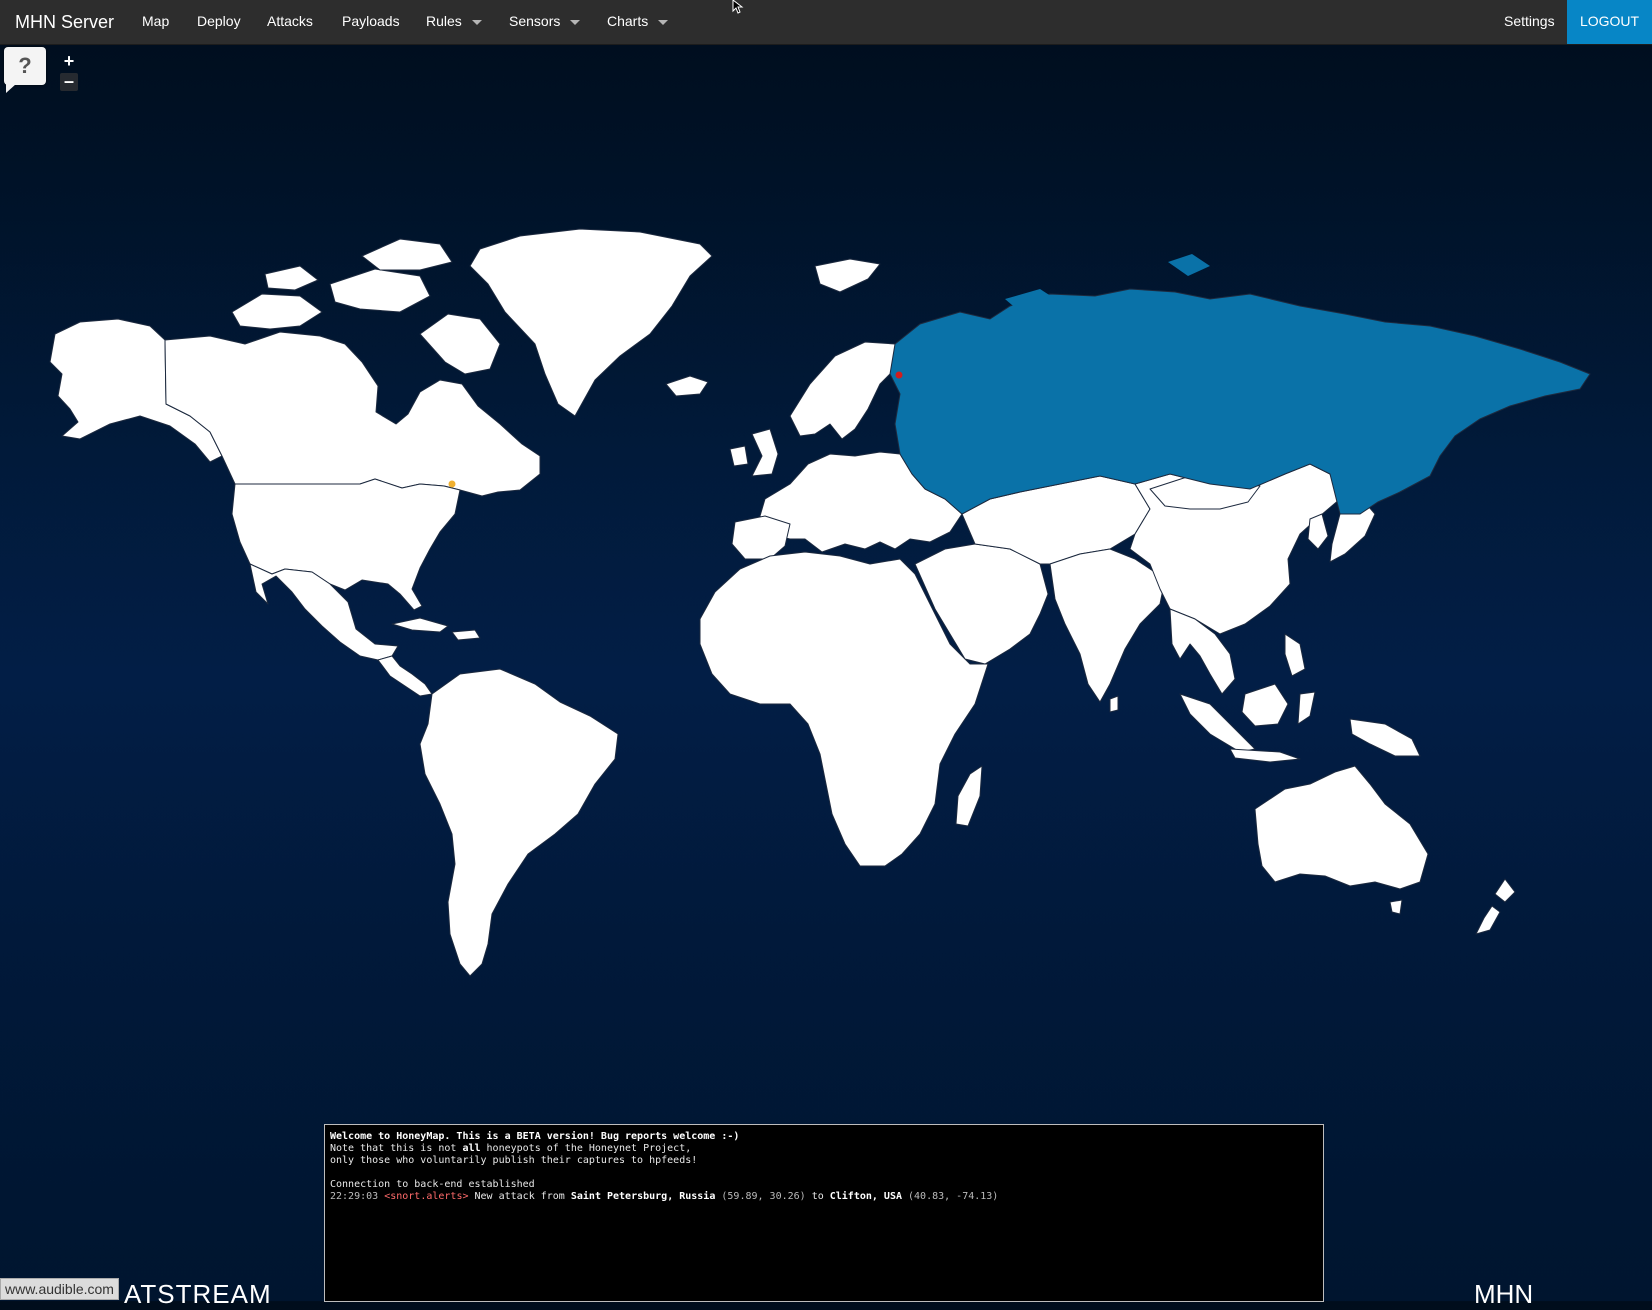 Image resolution: width=1652 pixels, height=1310 pixels. I want to click on browser-status-url: www.audible.com, so click(59, 1289).